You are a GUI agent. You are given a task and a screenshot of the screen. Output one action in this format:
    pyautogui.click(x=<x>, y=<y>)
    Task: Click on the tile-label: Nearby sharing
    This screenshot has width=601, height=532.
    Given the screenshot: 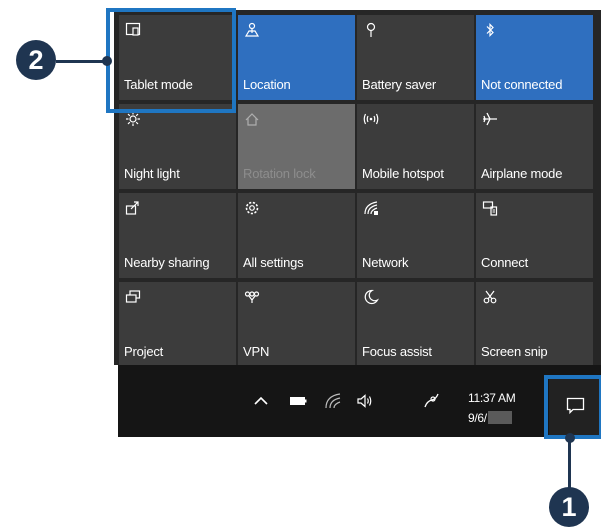 What is the action you would take?
    pyautogui.click(x=167, y=262)
    